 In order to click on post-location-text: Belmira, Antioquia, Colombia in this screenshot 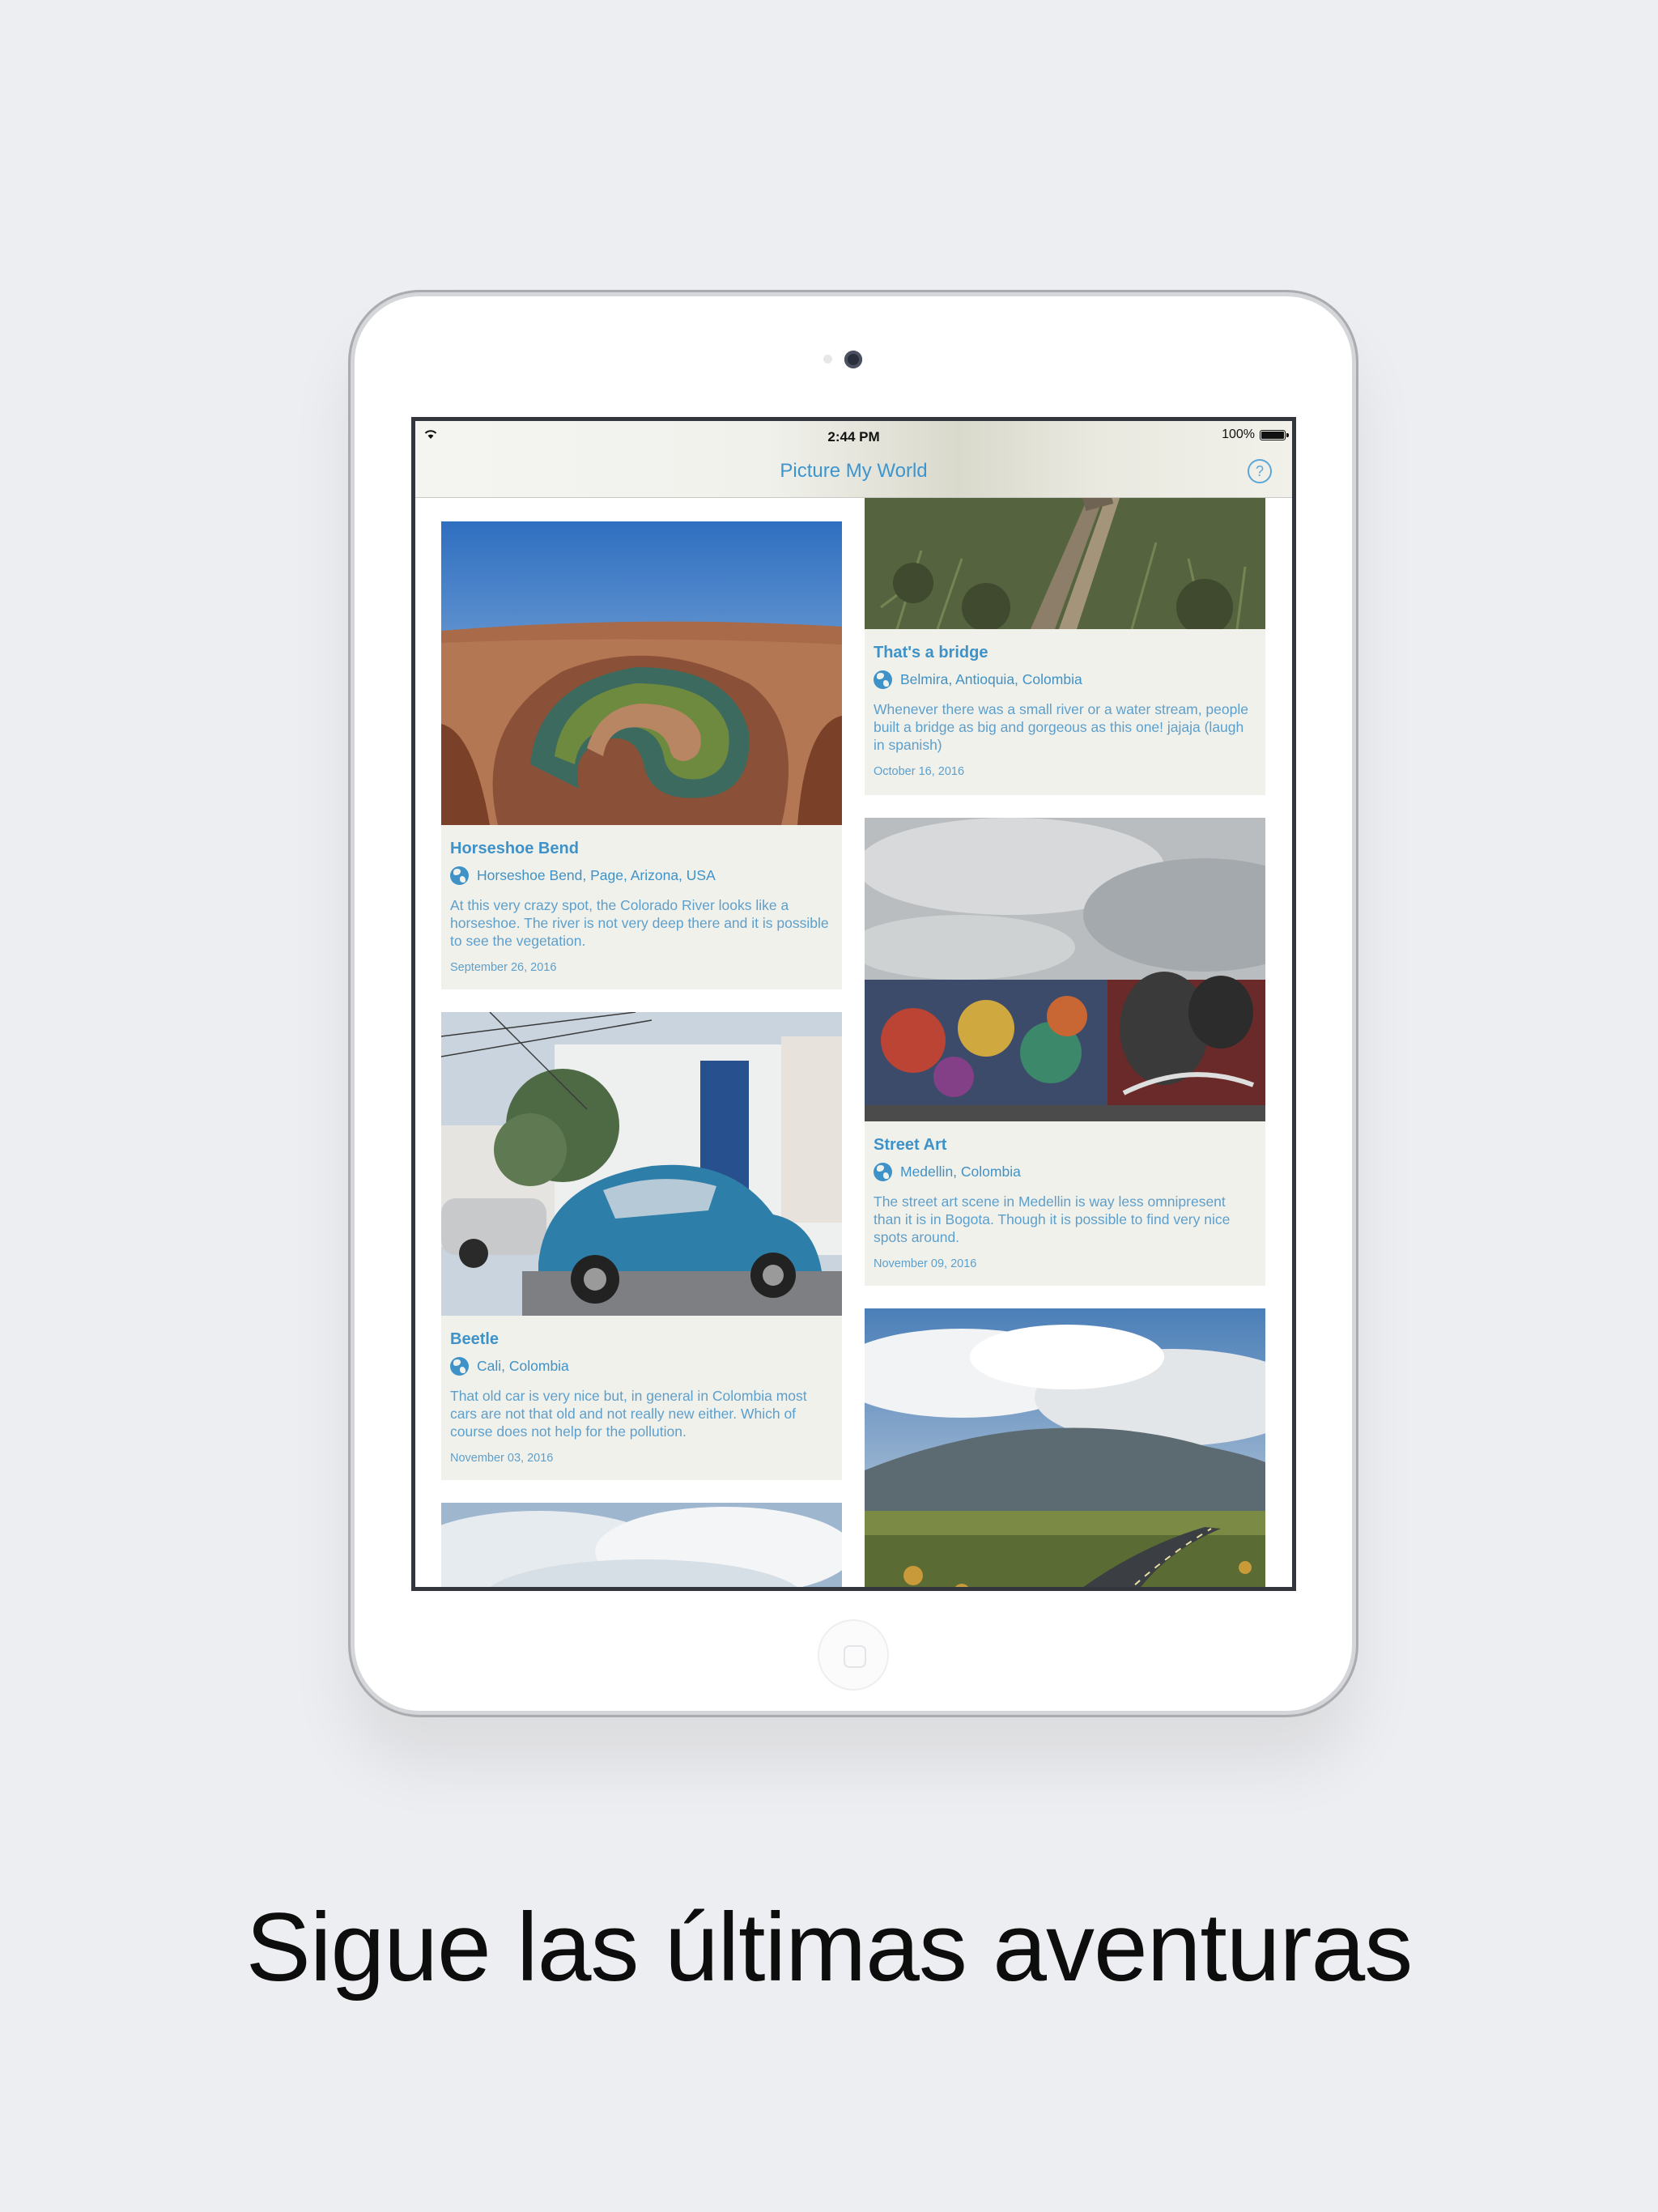, I will do `click(991, 679)`.